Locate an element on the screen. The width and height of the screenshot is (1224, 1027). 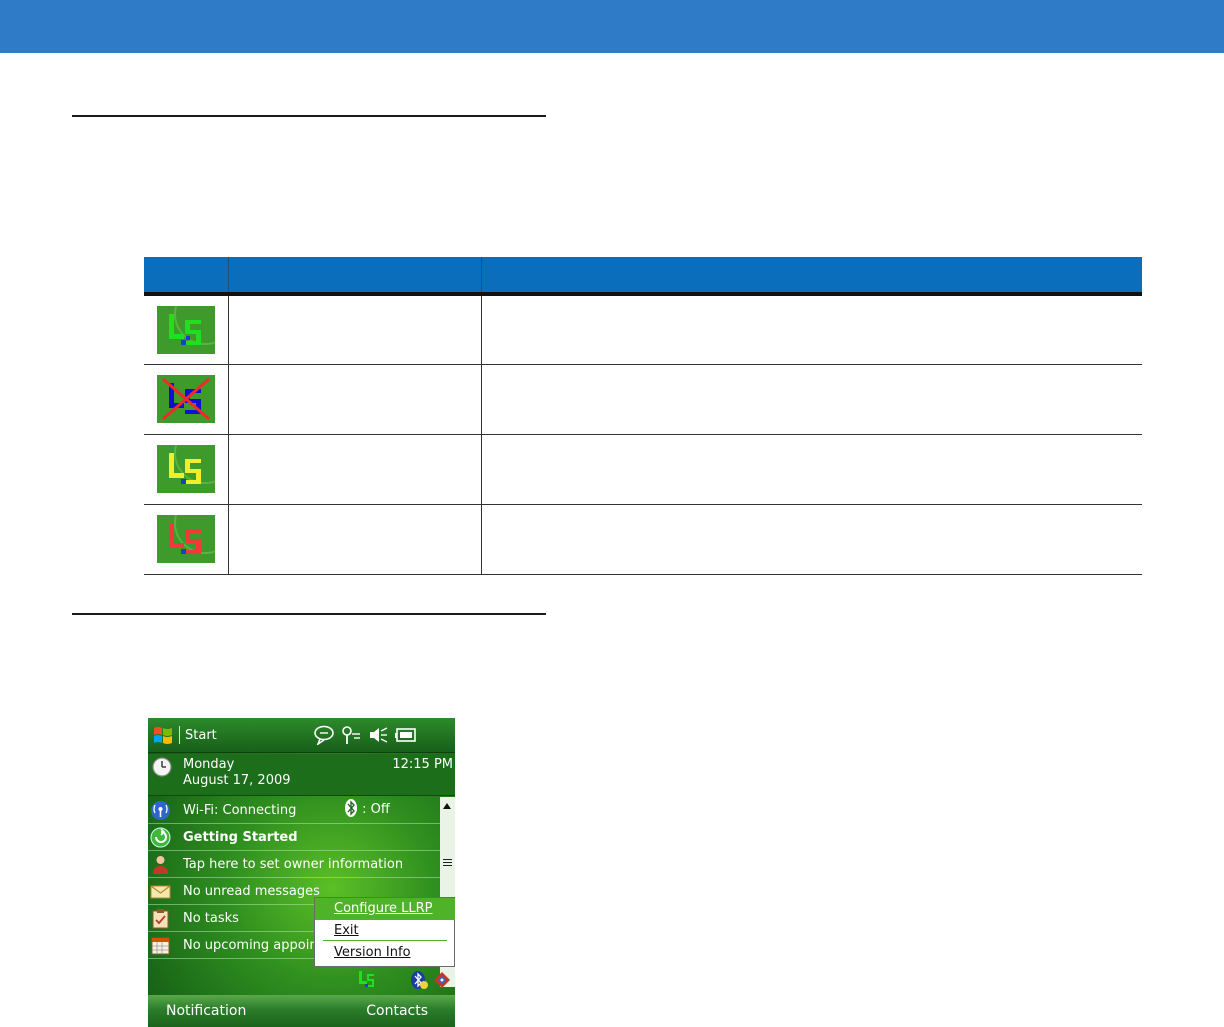
llrp-service-disabled-icon is located at coordinates (185, 399).